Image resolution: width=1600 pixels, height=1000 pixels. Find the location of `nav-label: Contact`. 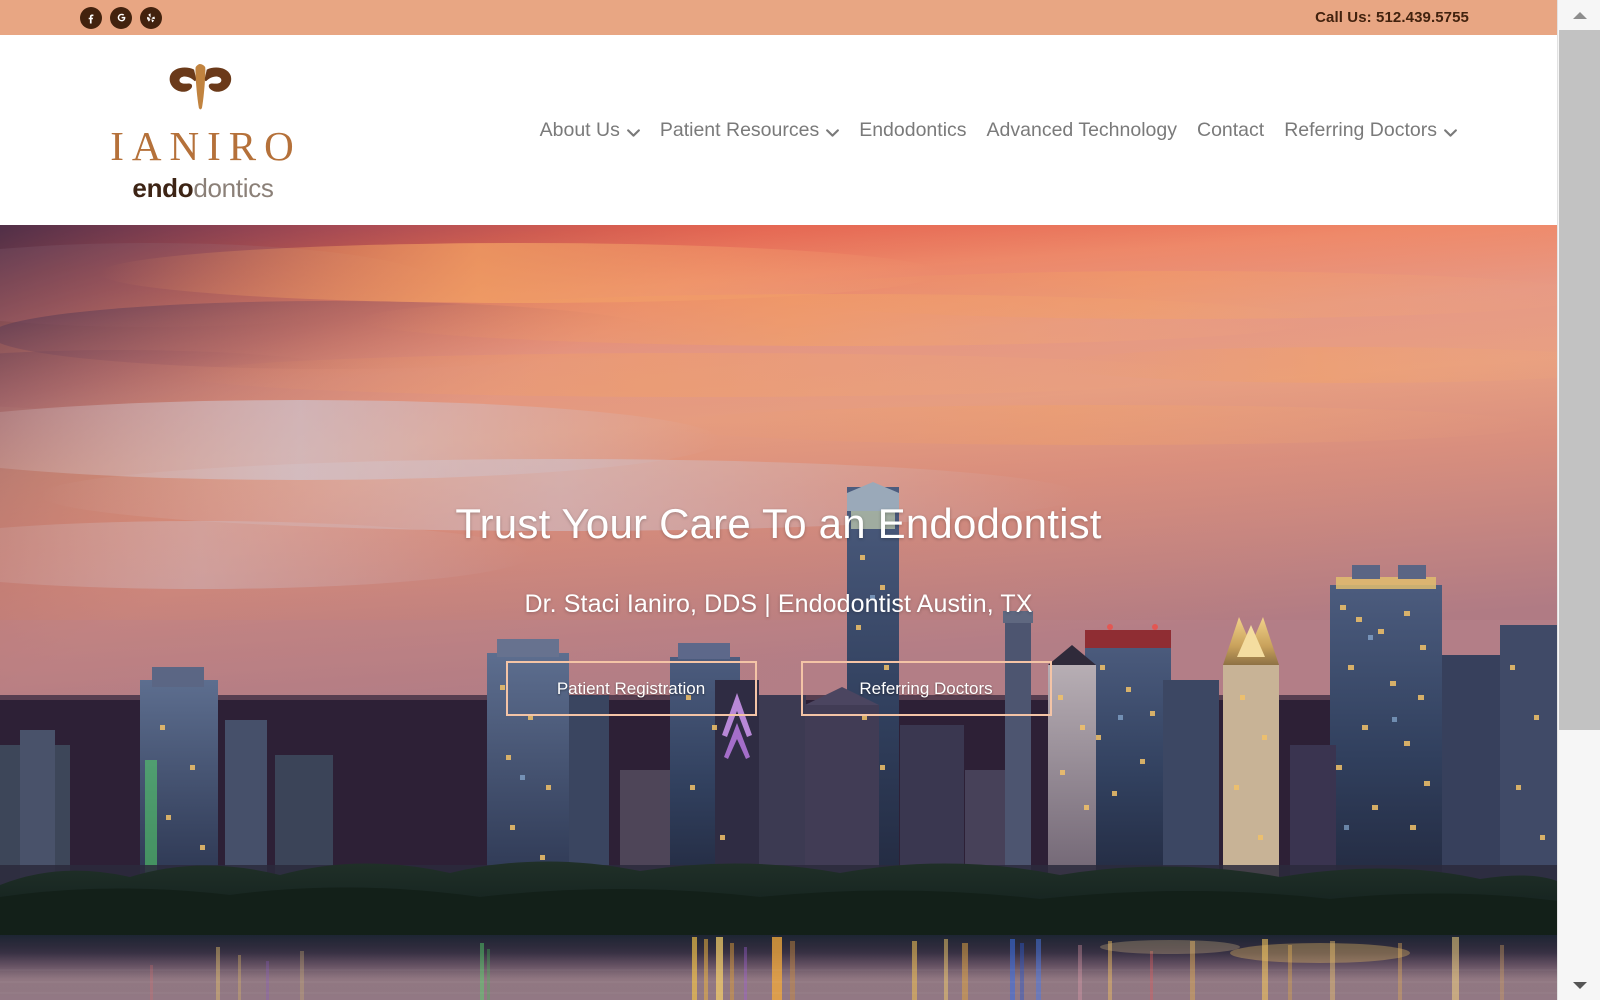

nav-label: Contact is located at coordinates (1230, 129).